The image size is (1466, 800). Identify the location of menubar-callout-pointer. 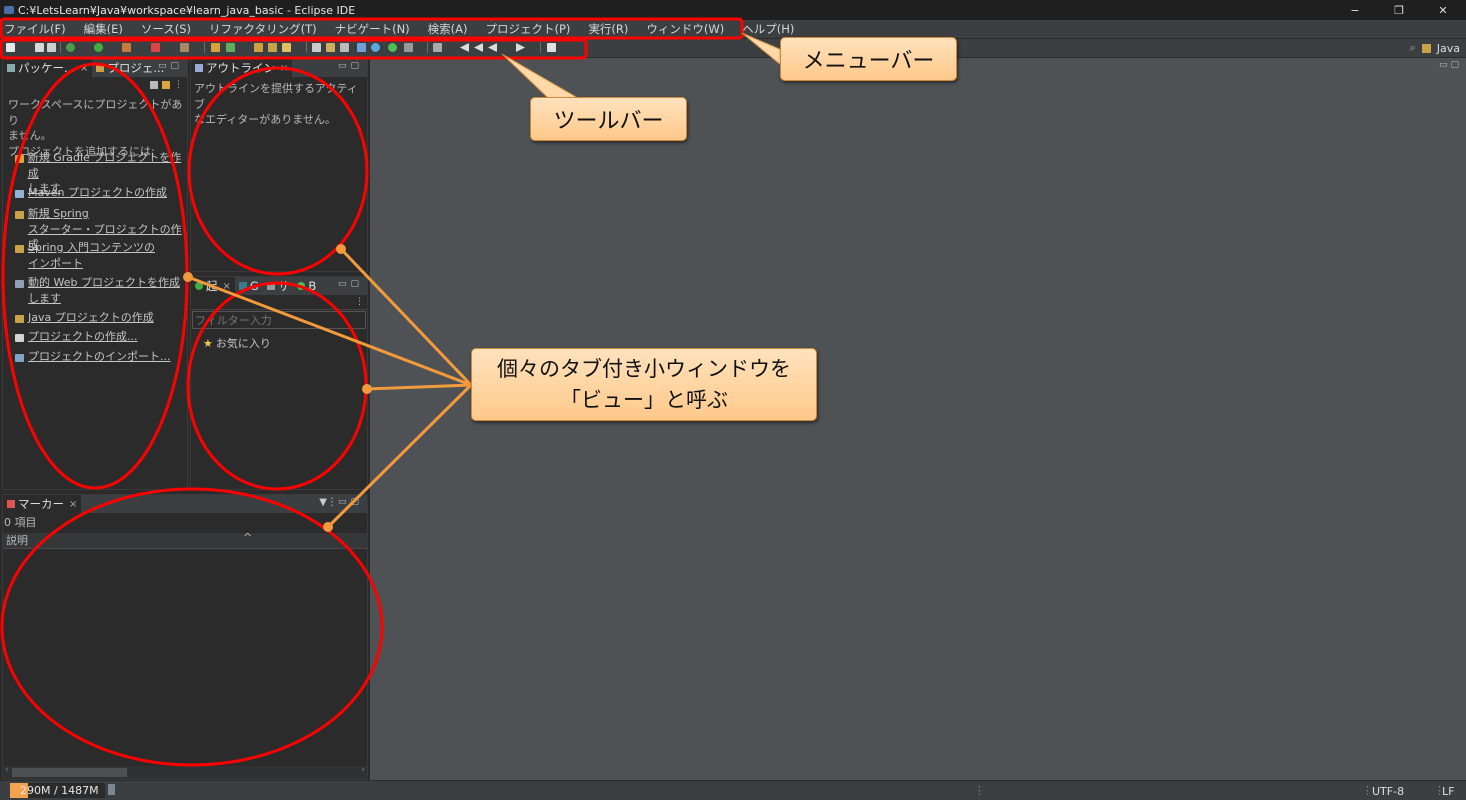
(762, 50).